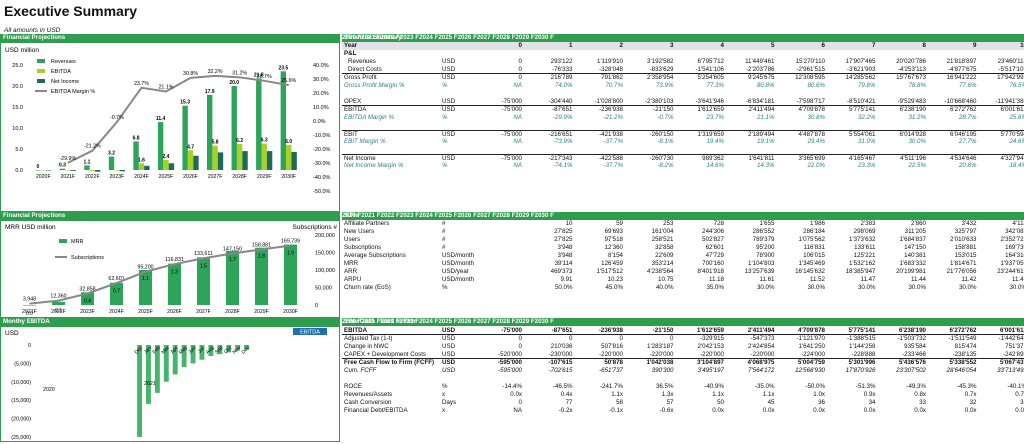  I want to click on row-value: 79.8%, so click(866, 85).